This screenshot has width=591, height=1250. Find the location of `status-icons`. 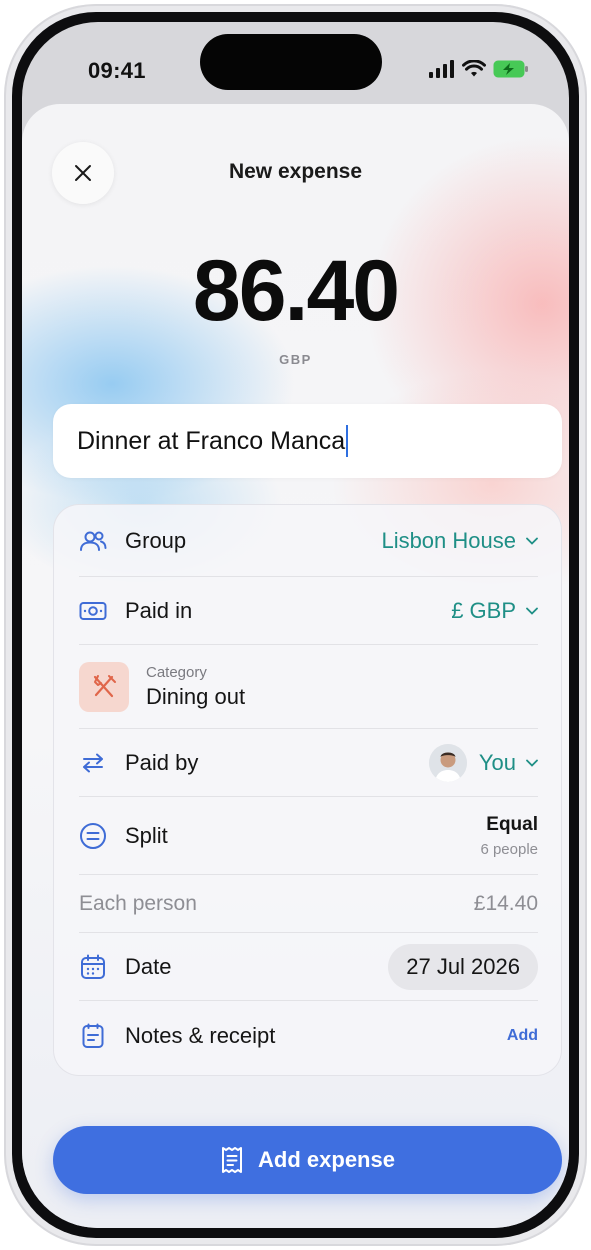

status-icons is located at coordinates (479, 69).